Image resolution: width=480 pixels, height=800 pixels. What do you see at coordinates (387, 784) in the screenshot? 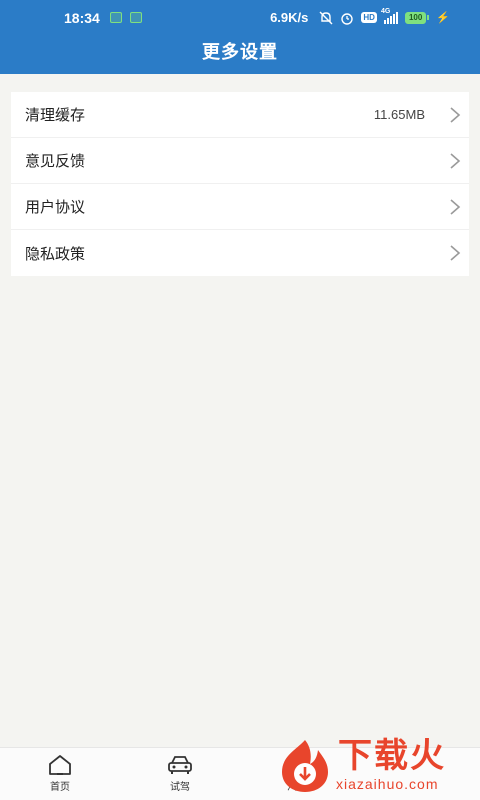
I see `watermark-url: xiazaihuo.com` at bounding box center [387, 784].